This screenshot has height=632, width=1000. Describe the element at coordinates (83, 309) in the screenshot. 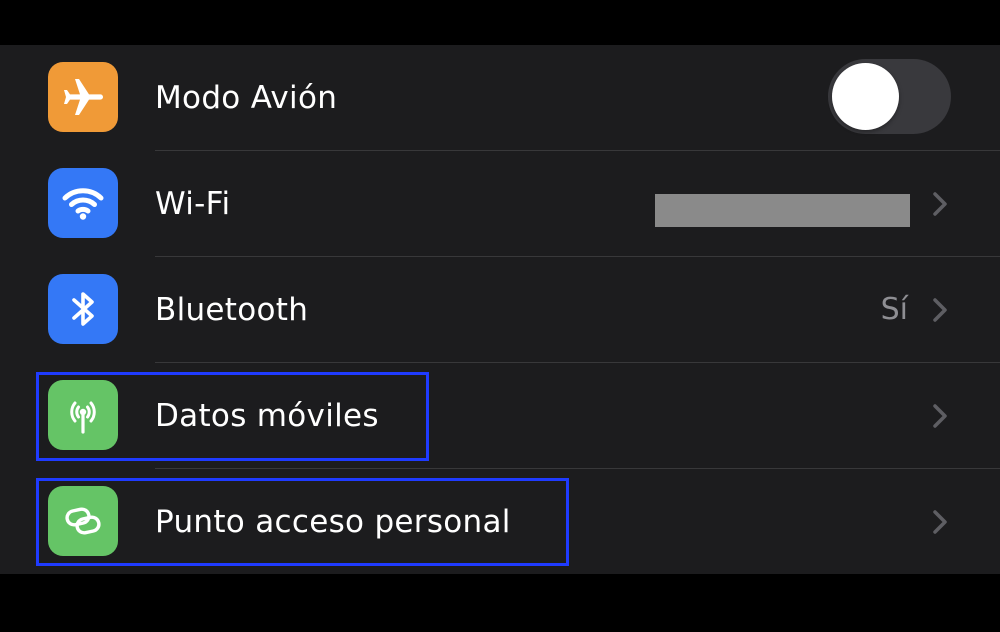

I see `bluetooth-icon` at that location.